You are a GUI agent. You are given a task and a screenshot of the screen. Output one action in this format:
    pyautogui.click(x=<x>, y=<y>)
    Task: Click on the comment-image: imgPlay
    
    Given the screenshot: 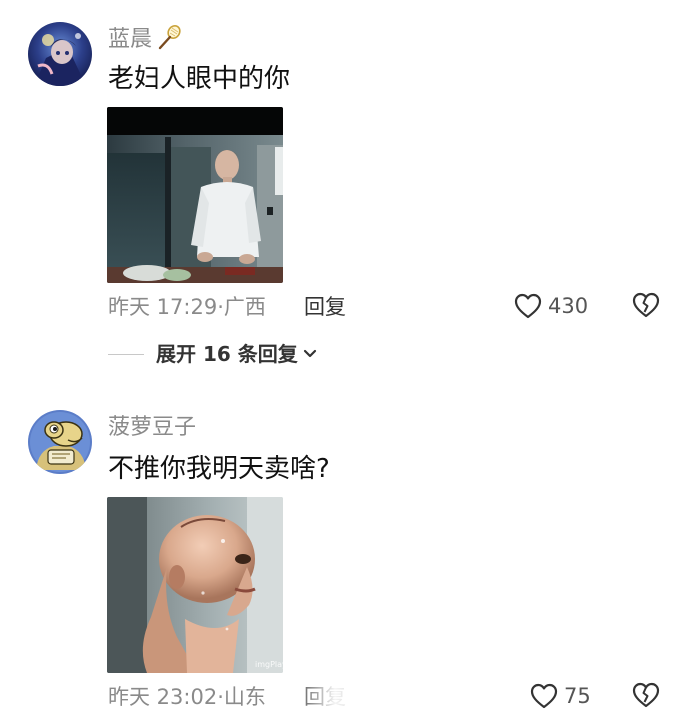 What is the action you would take?
    pyautogui.click(x=195, y=585)
    